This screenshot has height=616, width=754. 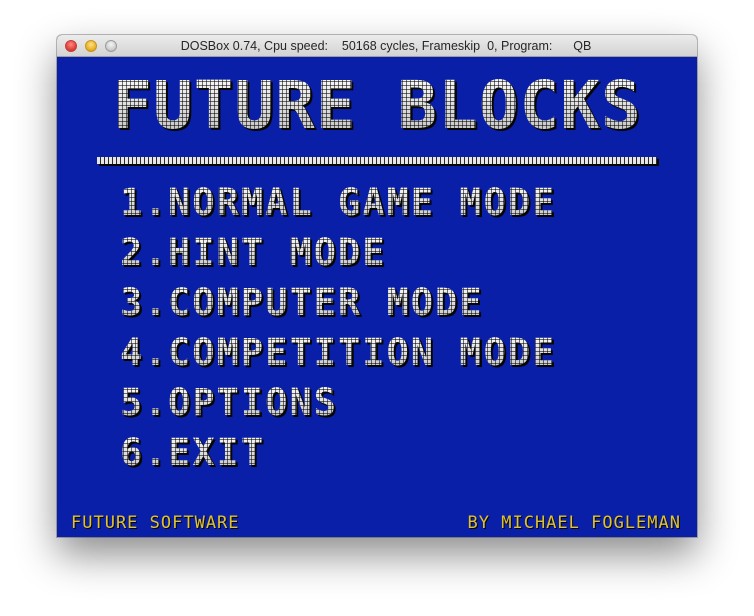 I want to click on menu-item-label: EXIT, so click(x=217, y=453).